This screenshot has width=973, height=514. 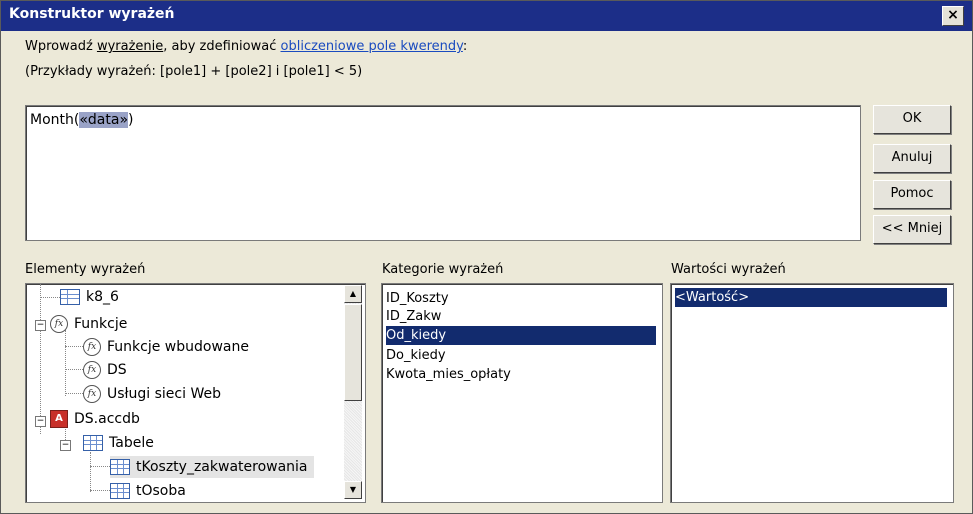 I want to click on elements-scrollbar: ▲ ▼, so click(x=353, y=392).